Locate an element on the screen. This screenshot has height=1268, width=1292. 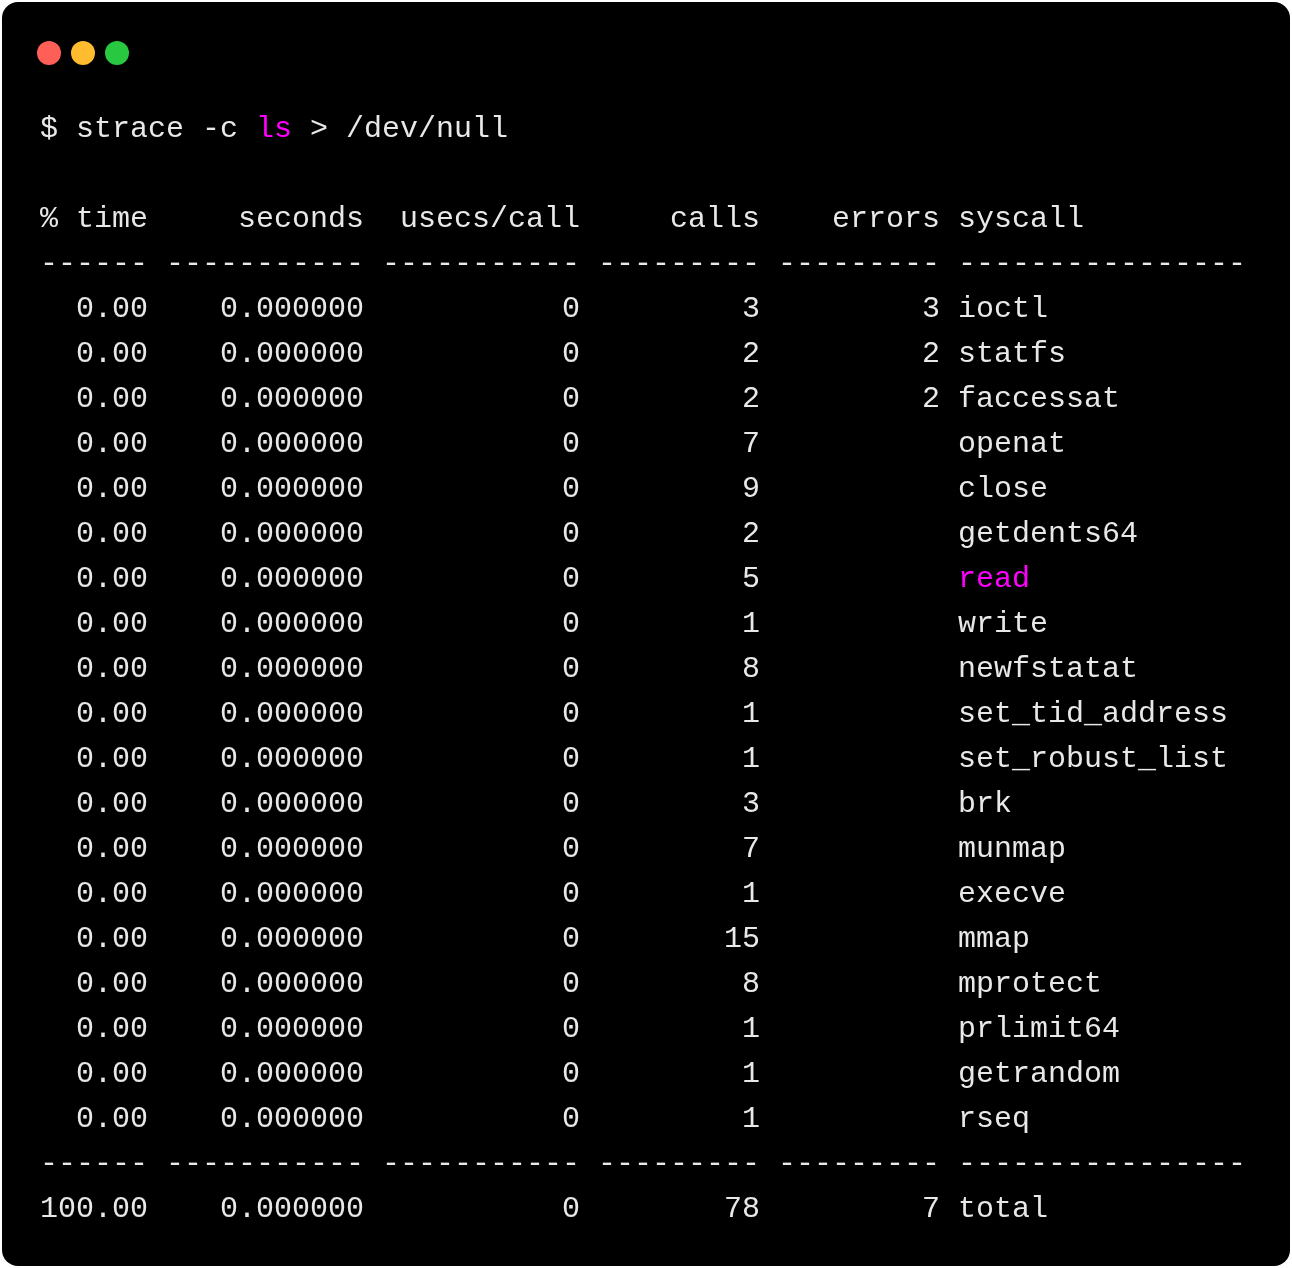
table-cell-text: 9 is located at coordinates (751, 489).